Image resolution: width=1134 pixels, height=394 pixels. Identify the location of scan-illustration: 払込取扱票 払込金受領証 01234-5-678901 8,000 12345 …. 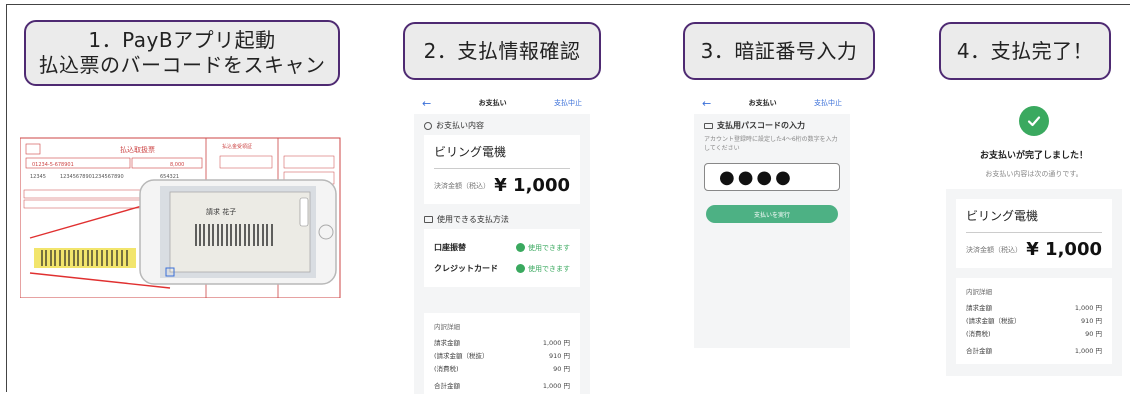
(180, 217).